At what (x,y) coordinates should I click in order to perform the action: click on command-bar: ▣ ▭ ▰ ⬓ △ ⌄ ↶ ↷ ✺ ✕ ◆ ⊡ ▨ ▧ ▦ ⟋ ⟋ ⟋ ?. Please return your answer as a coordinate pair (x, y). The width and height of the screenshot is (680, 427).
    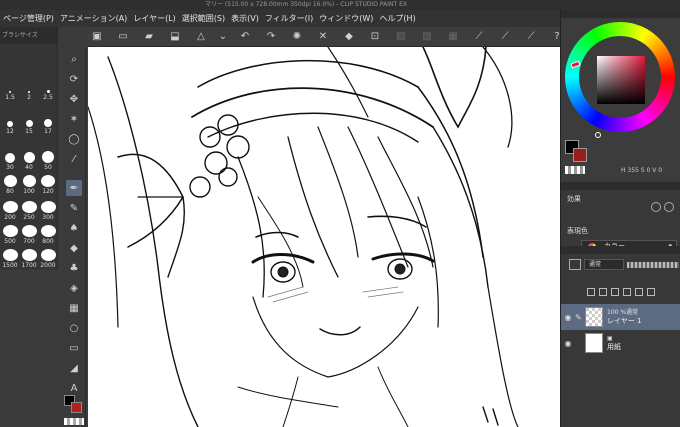
    Looking at the image, I should click on (324, 37).